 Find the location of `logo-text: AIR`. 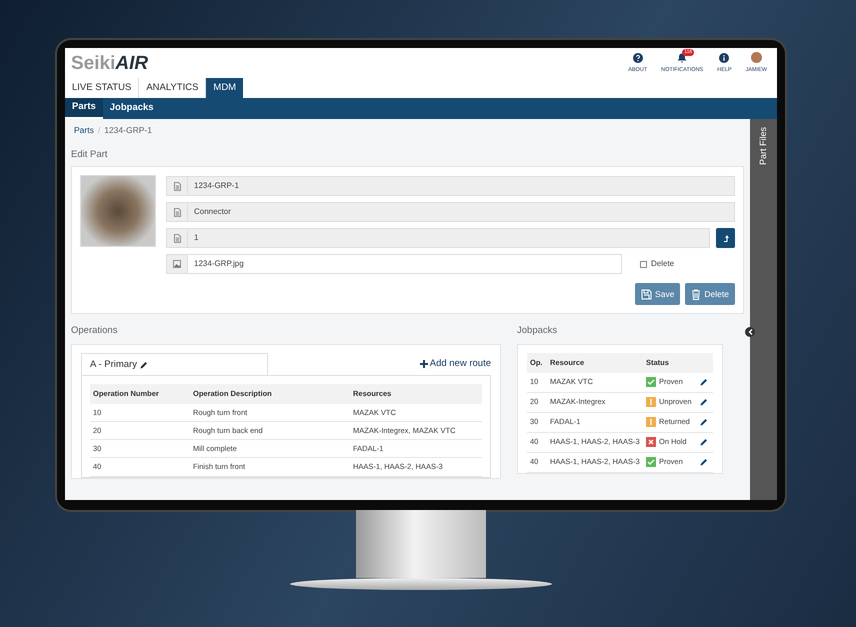

logo-text: AIR is located at coordinates (131, 63).